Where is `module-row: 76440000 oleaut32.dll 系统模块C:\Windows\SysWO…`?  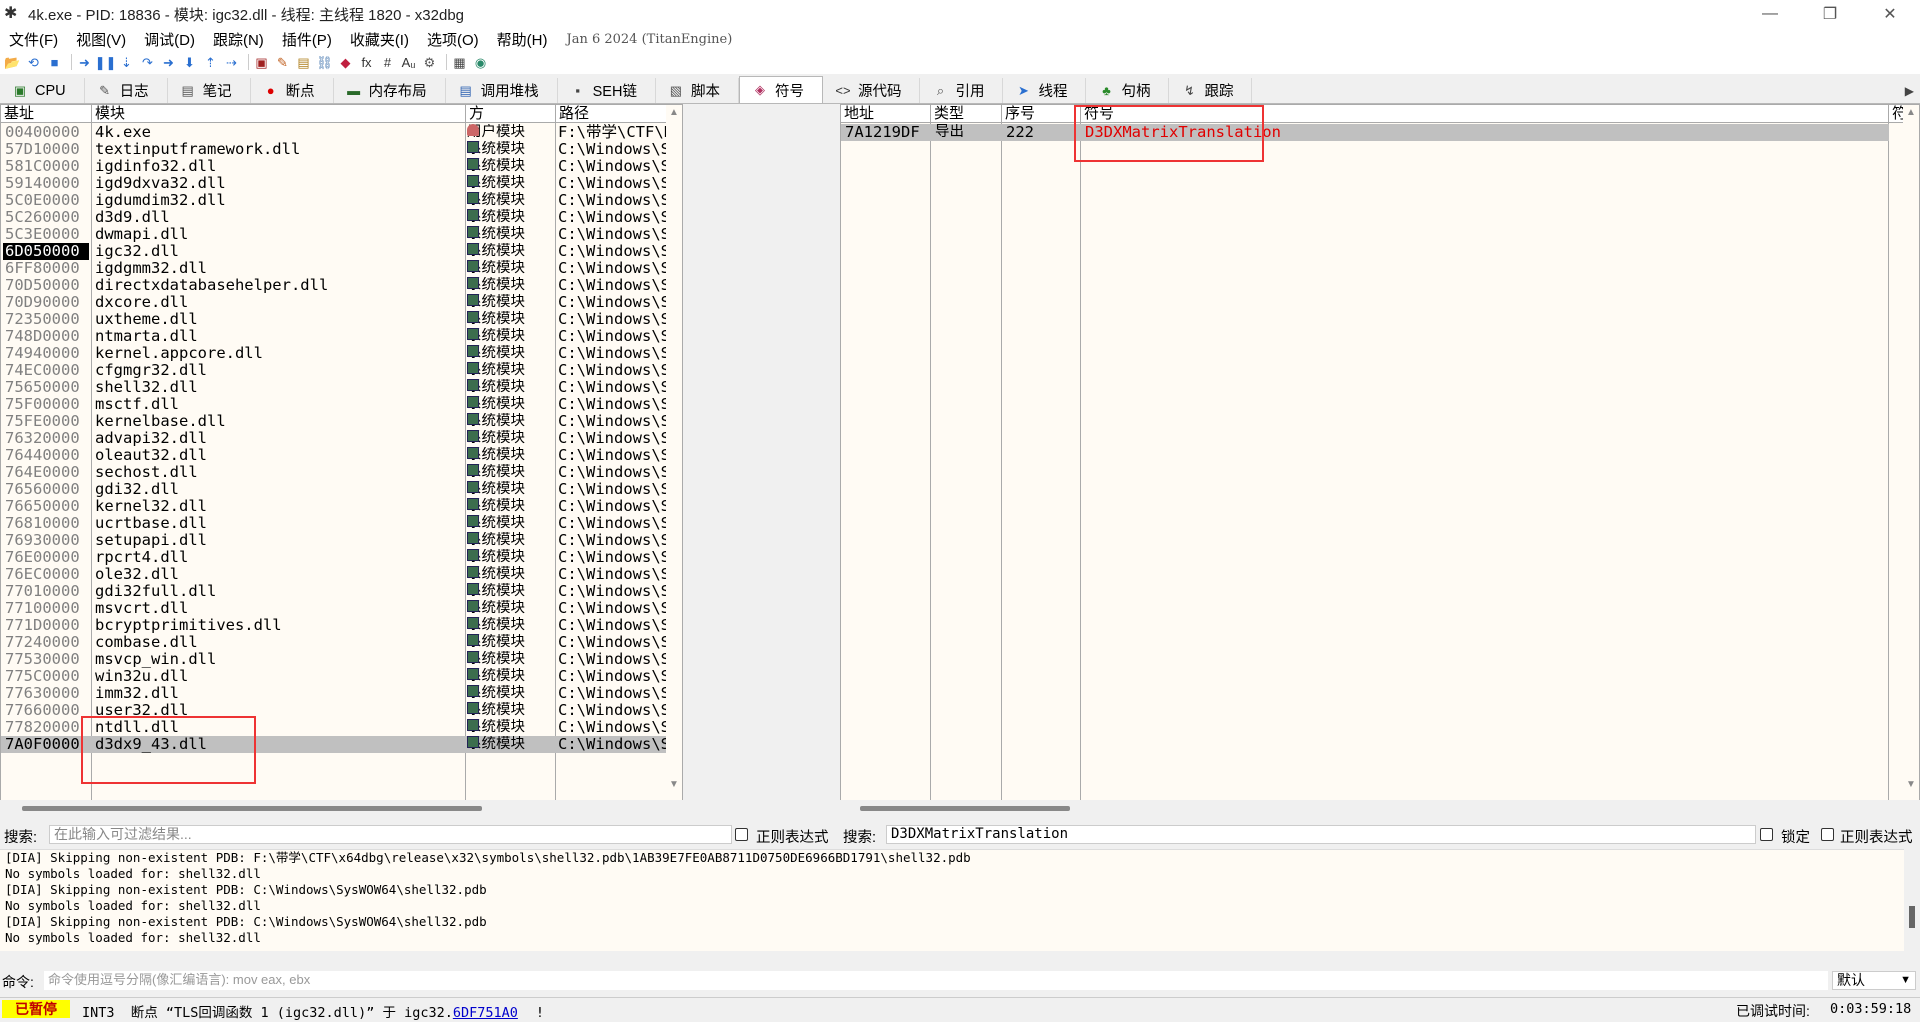 module-row: 76440000 oleaut32.dll 系统模块C:\Windows\SysWO… is located at coordinates (341, 455).